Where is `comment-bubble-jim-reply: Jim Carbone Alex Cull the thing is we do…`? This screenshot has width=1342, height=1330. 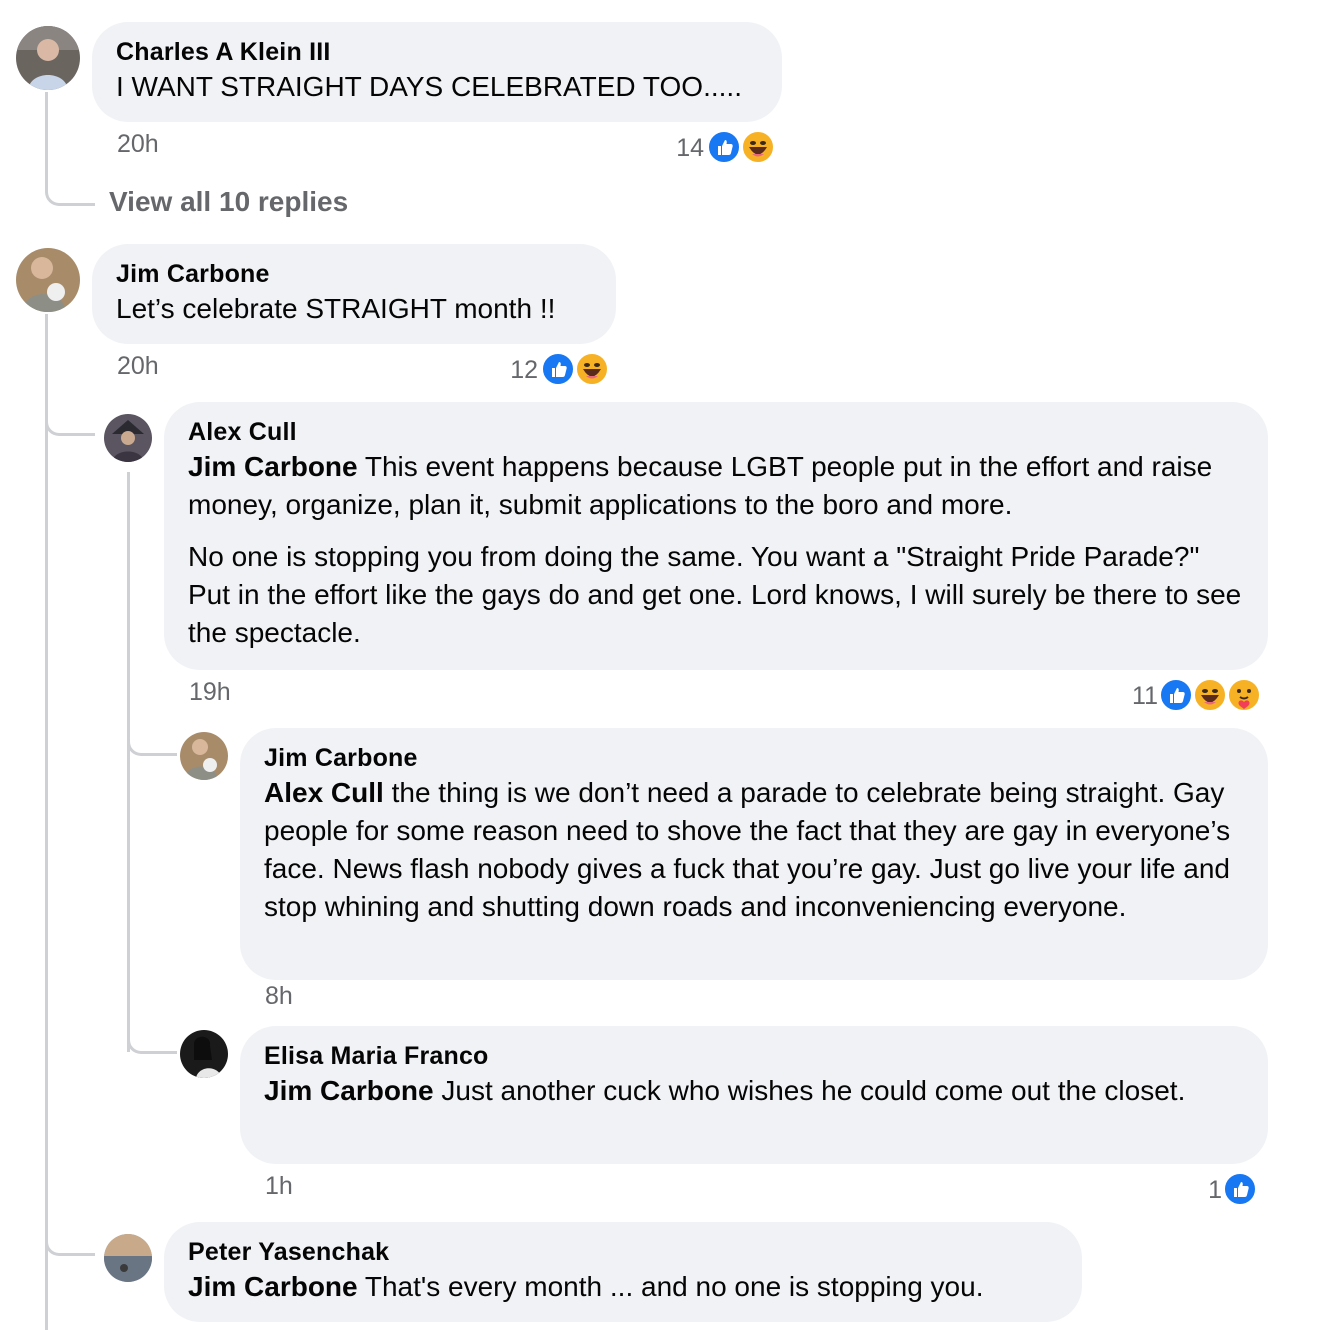 comment-bubble-jim-reply: Jim Carbone Alex Cull the thing is we do… is located at coordinates (754, 854).